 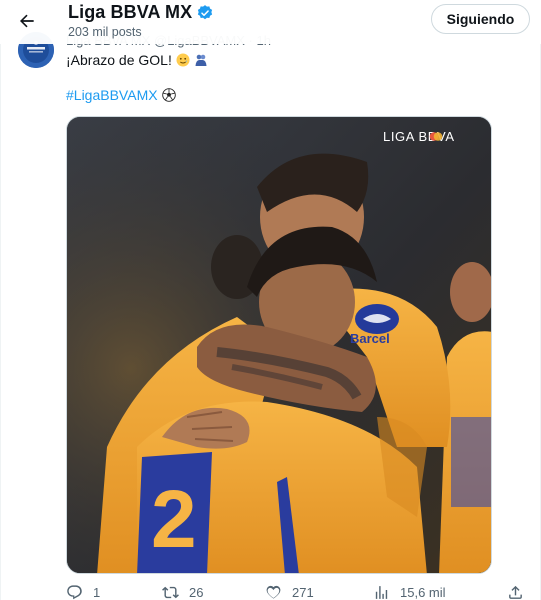 I want to click on smiling-face-with-tear-icon, so click(x=183, y=60).